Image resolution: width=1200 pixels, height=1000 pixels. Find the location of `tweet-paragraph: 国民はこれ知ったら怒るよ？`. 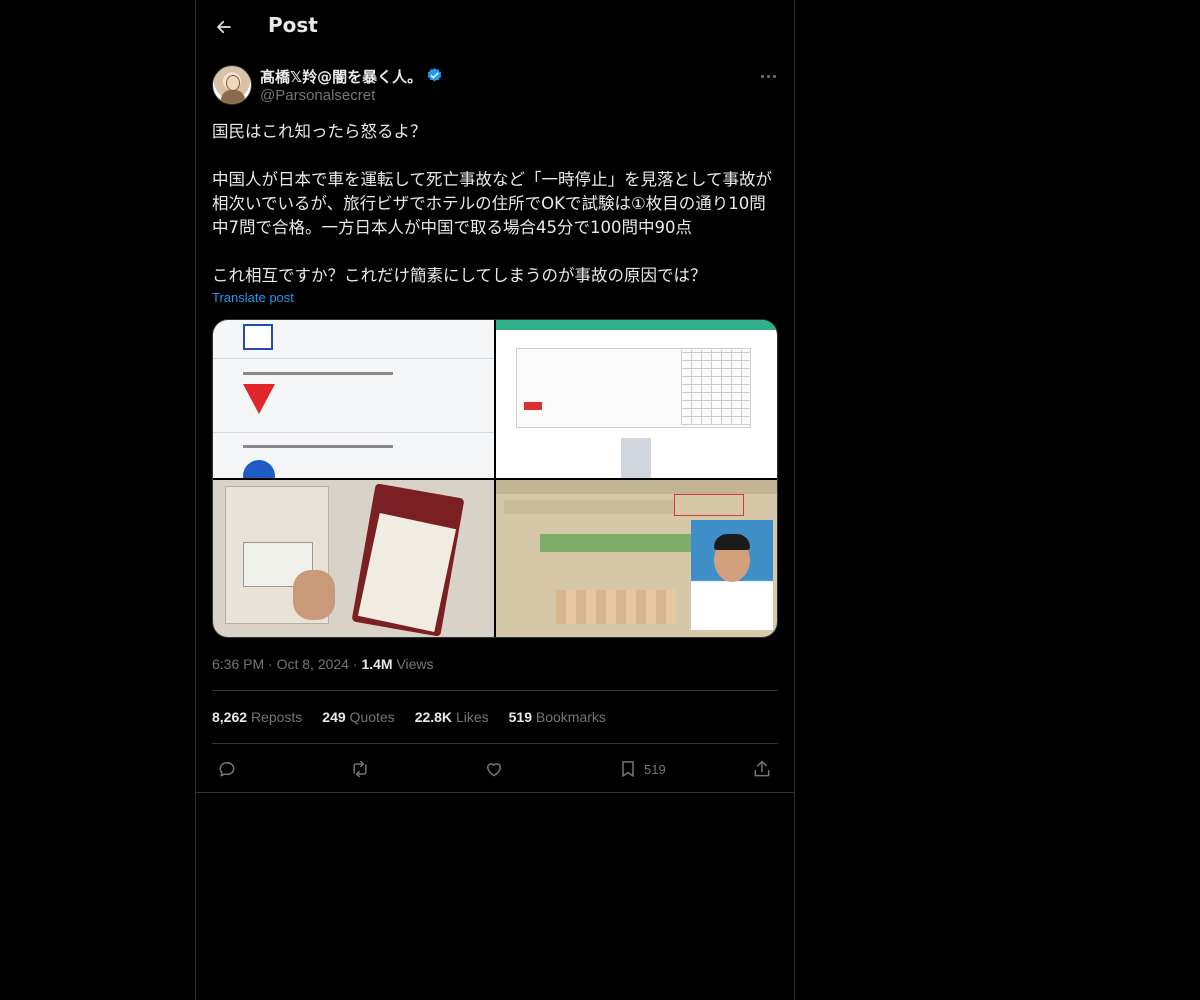

tweet-paragraph: 国民はこれ知ったら怒るよ？ is located at coordinates (319, 131).